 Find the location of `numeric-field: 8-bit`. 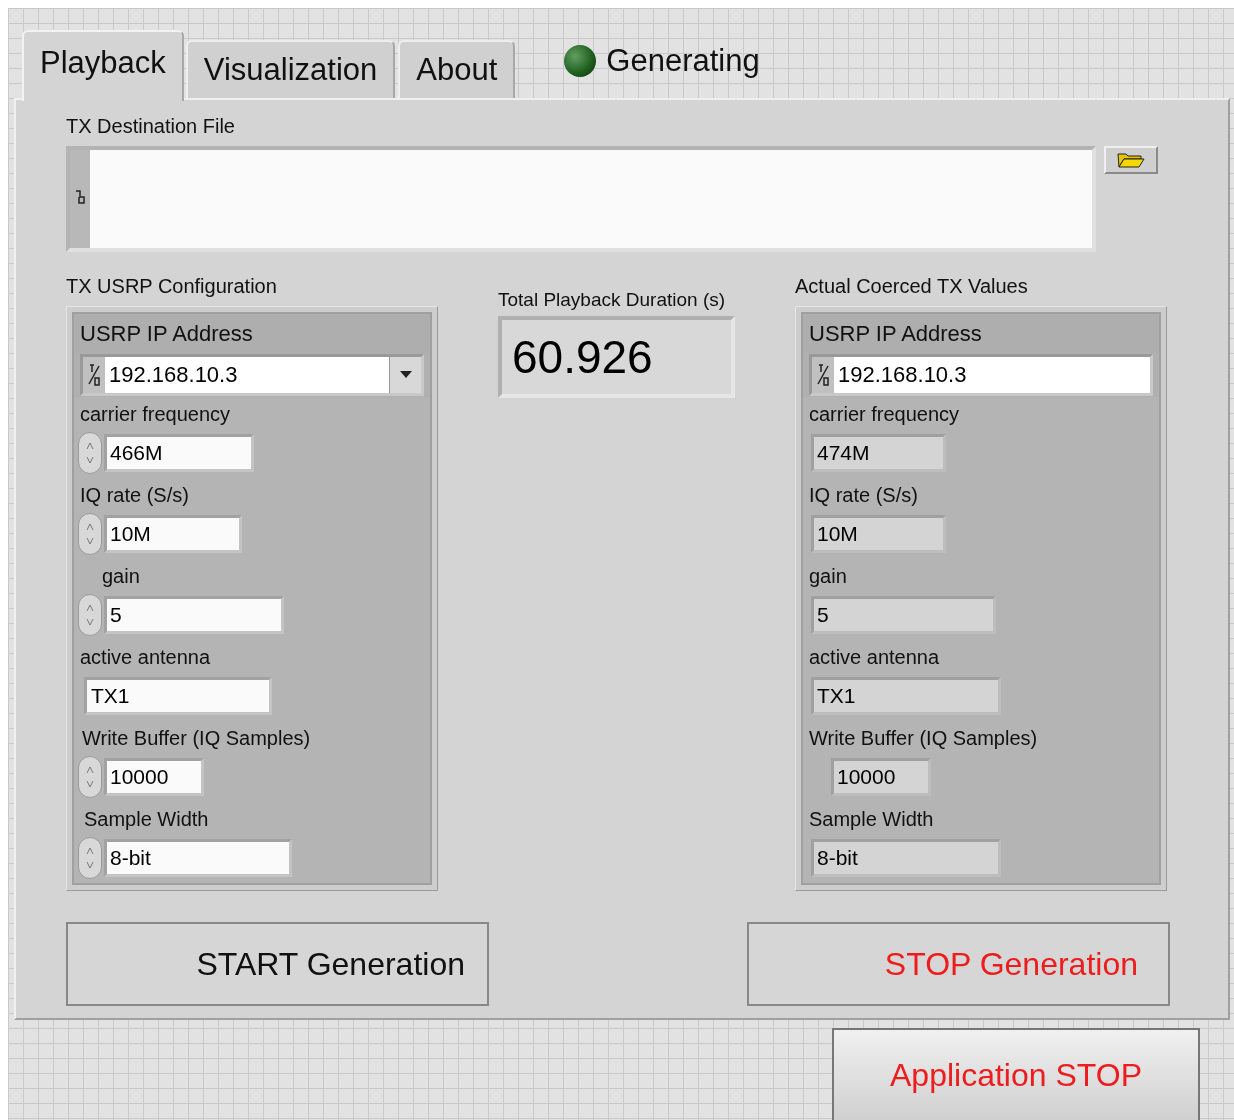

numeric-field: 8-bit is located at coordinates (198, 857).